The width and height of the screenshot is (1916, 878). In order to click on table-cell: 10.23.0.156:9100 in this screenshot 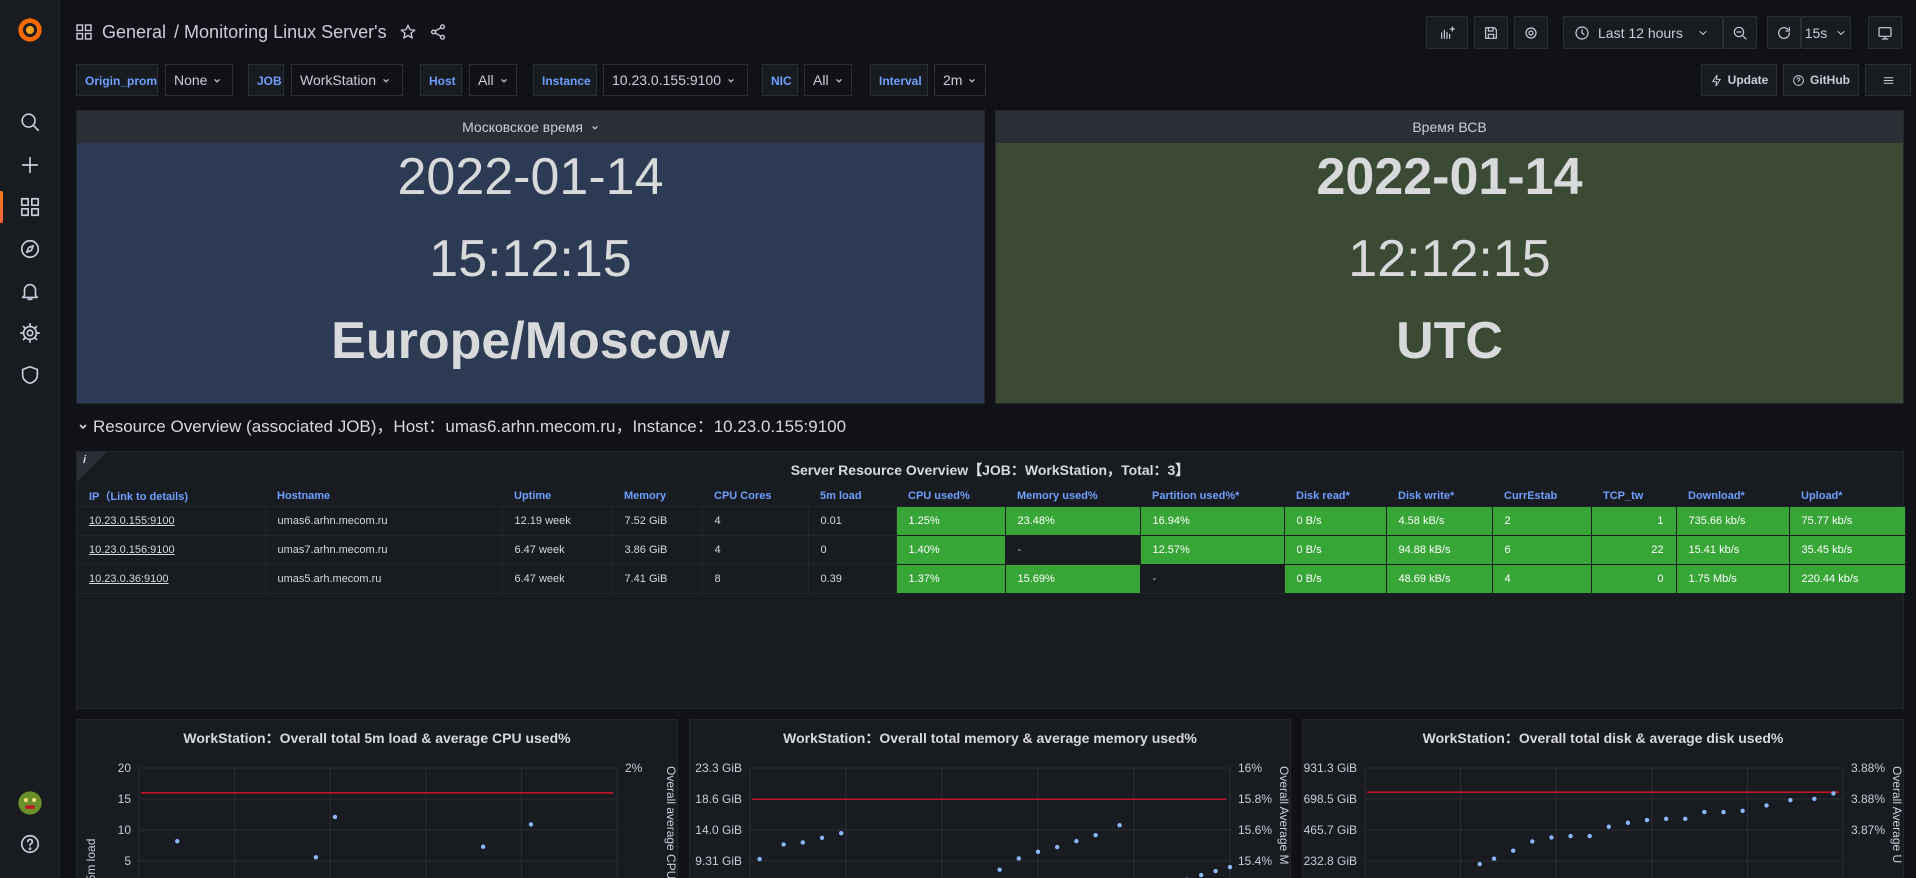, I will do `click(171, 550)`.